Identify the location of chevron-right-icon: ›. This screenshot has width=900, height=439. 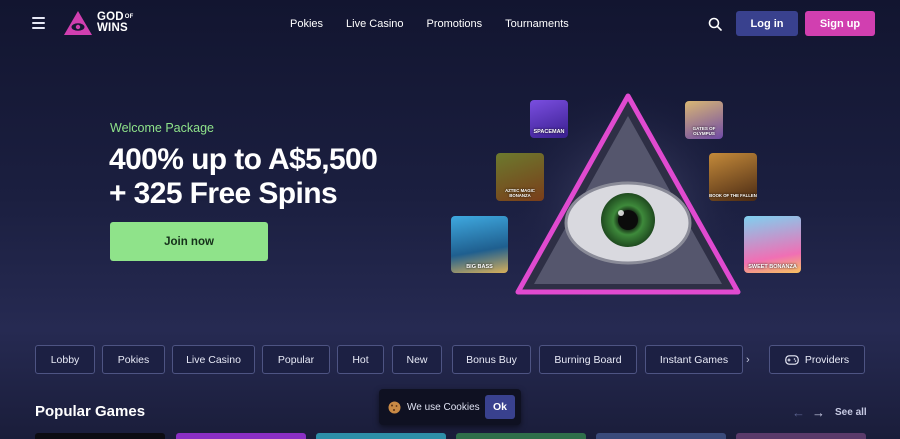
(748, 360).